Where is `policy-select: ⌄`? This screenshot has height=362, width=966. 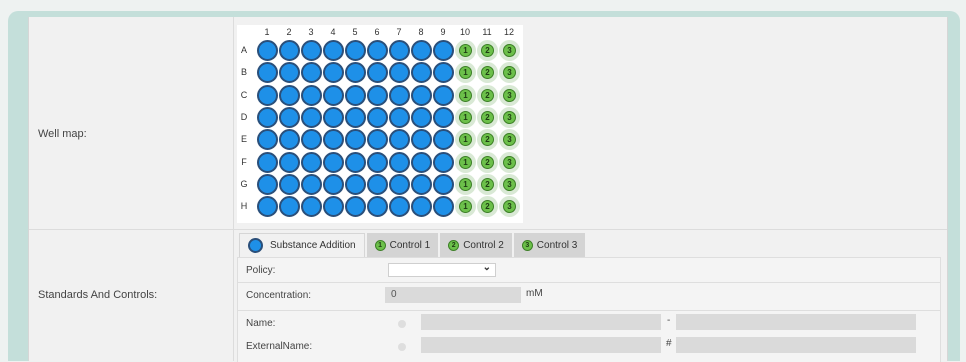
policy-select: ⌄ is located at coordinates (442, 269).